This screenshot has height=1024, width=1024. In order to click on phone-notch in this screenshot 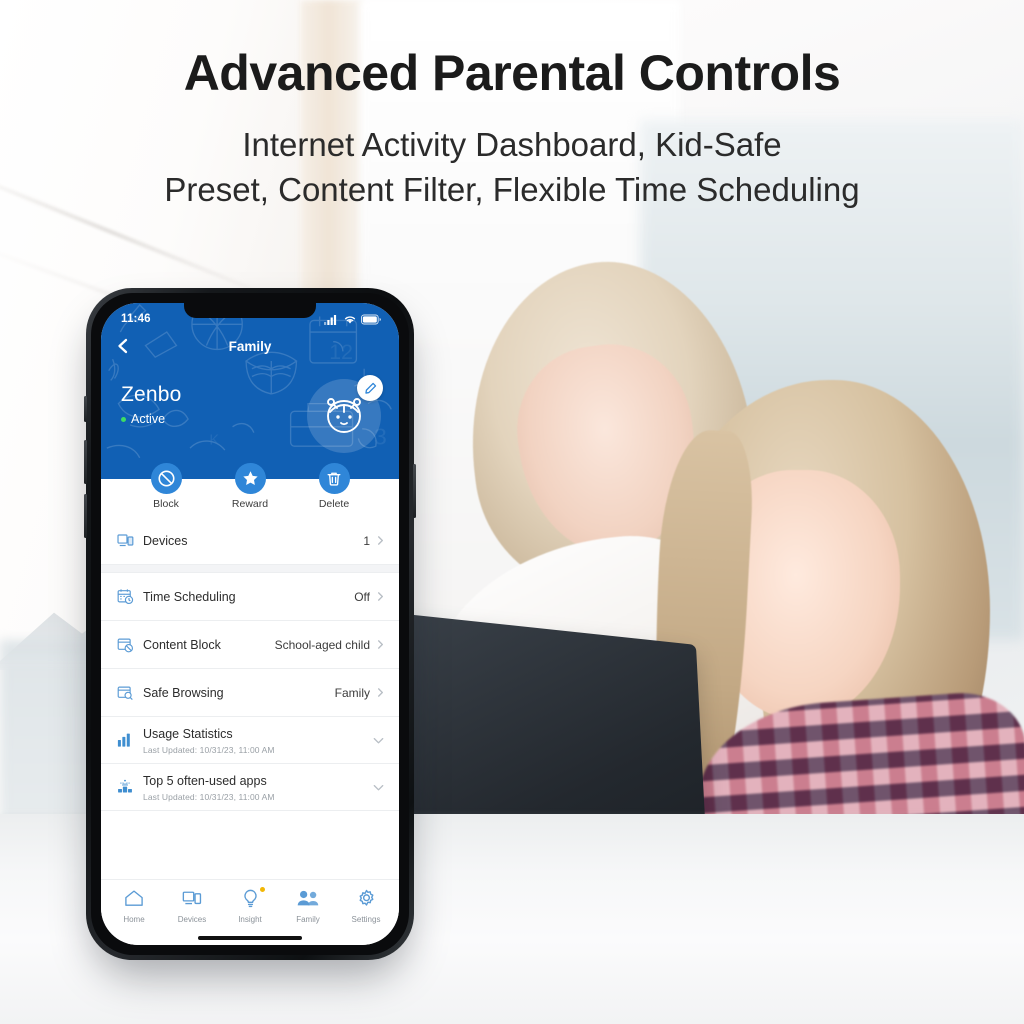, I will do `click(250, 310)`.